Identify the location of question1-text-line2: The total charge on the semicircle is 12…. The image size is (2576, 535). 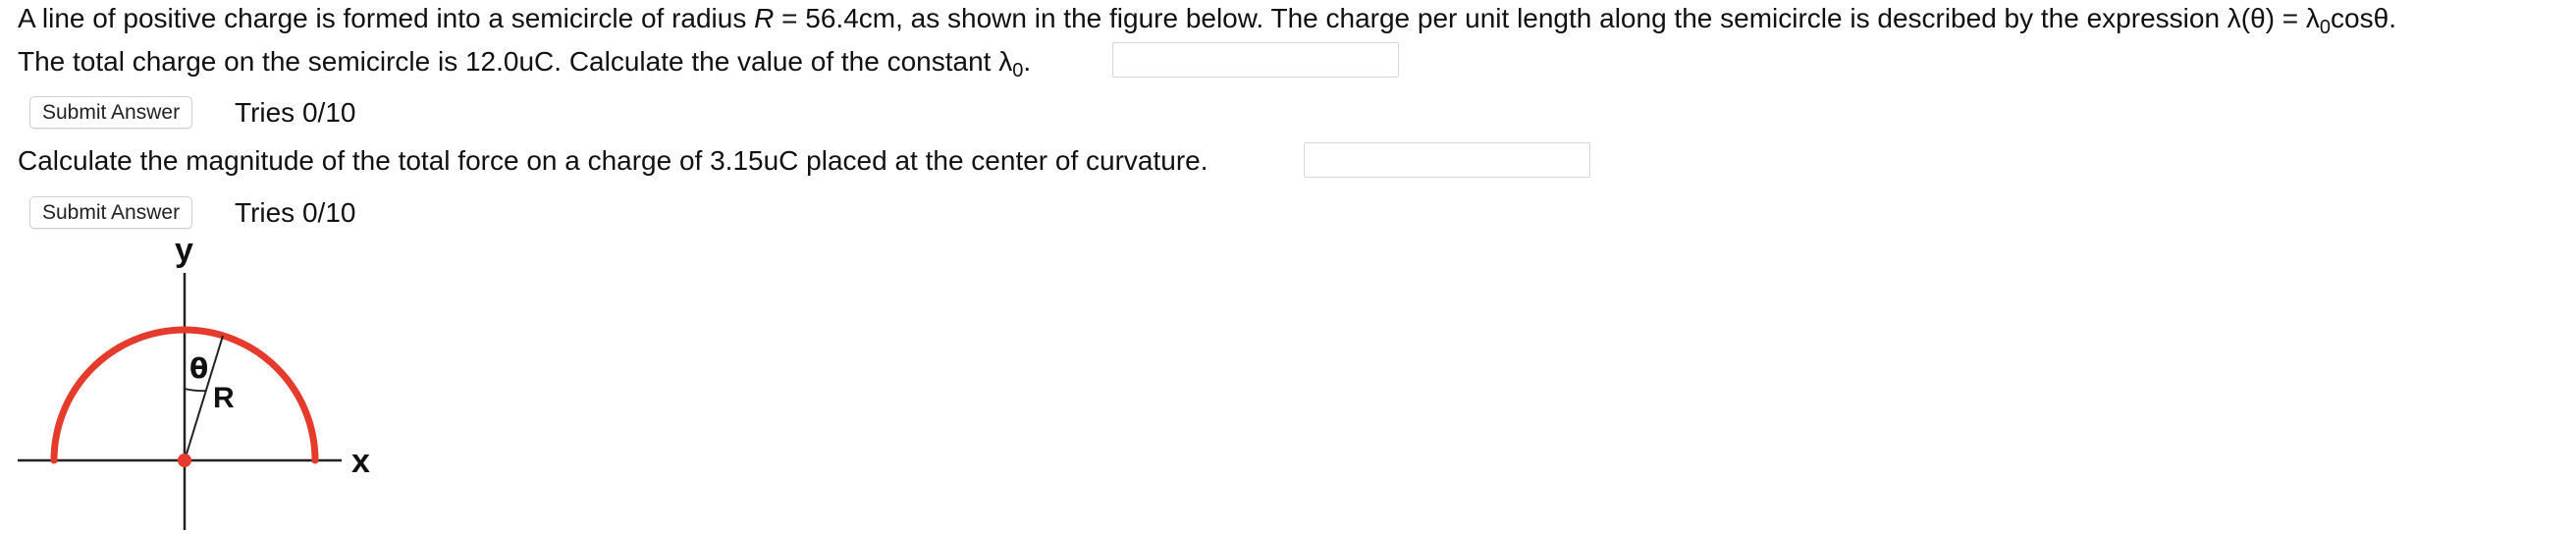
(524, 63).